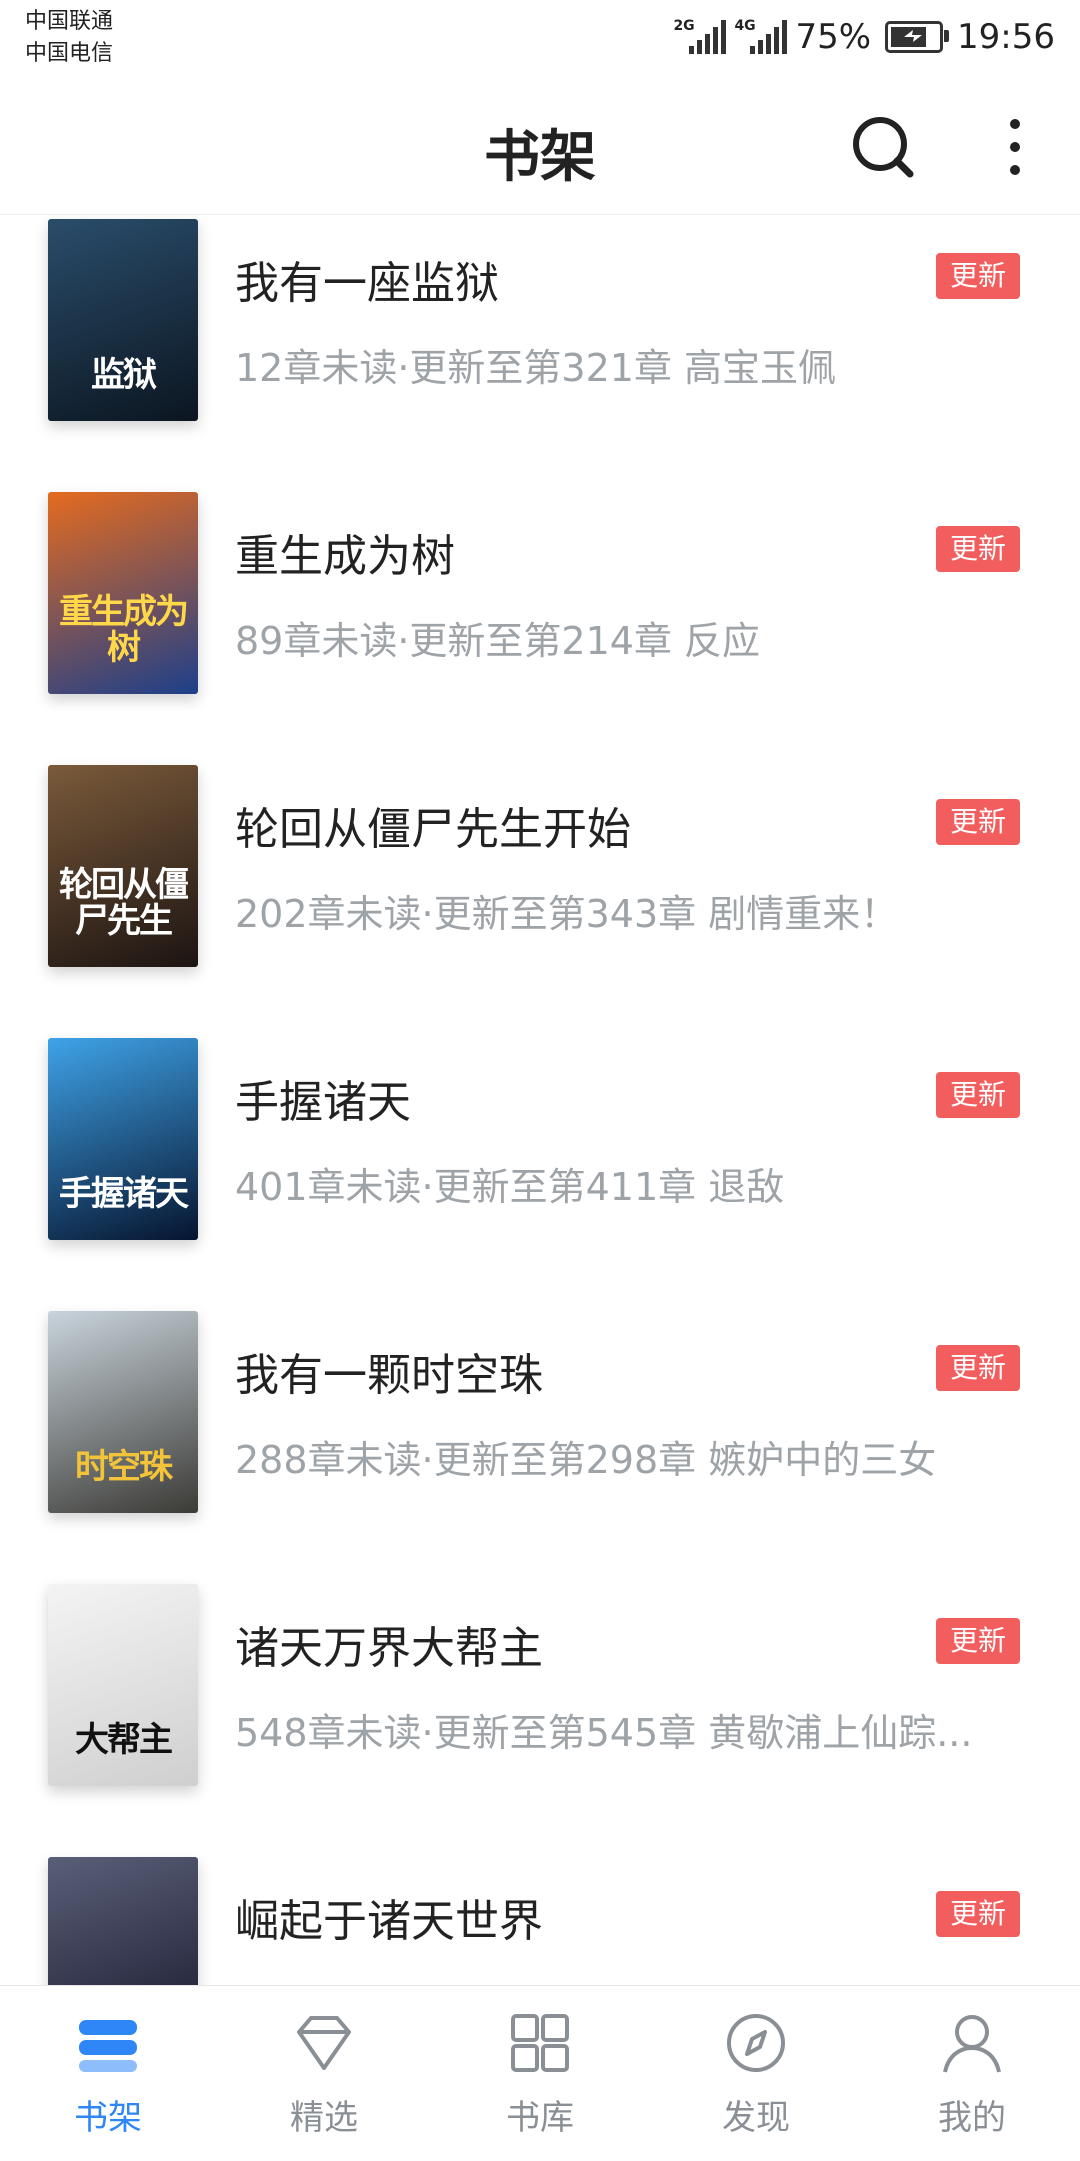 This screenshot has width=1080, height=2161. I want to click on battery-icon, so click(917, 37).